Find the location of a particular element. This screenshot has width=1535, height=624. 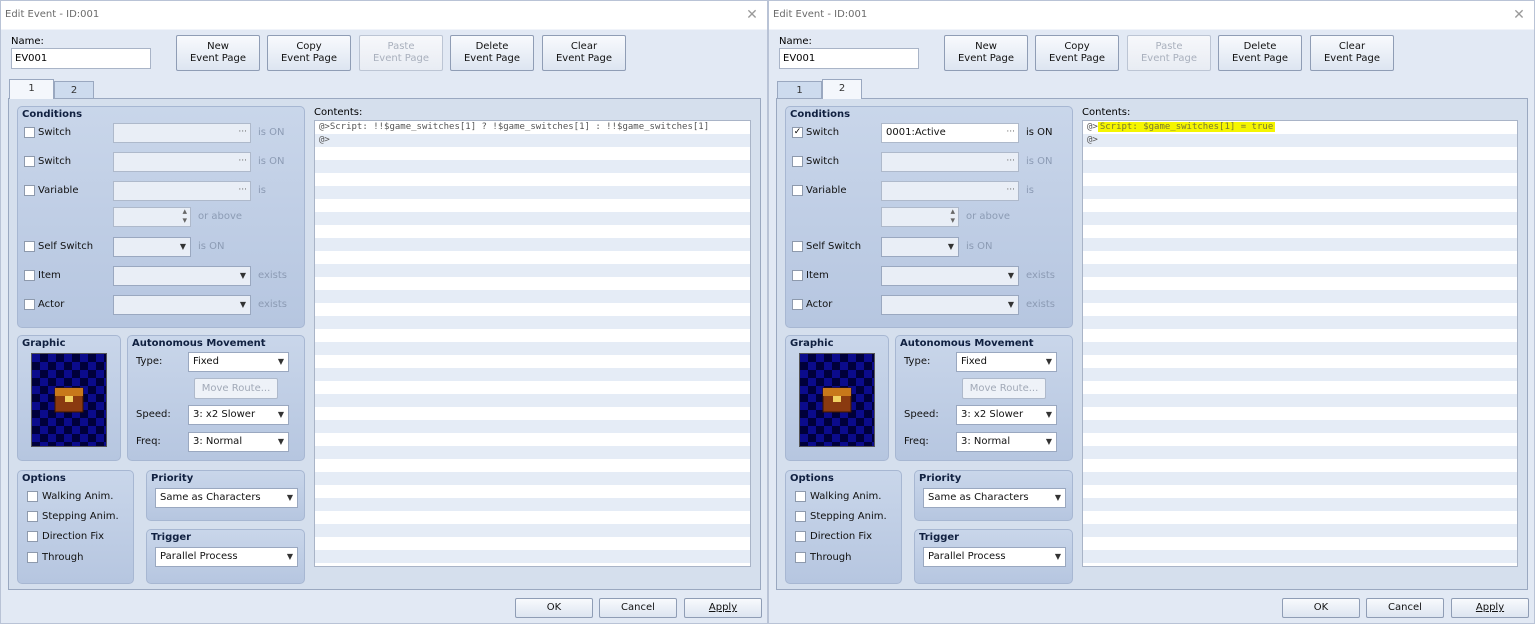

switch2-suffix: is ON is located at coordinates (271, 161).